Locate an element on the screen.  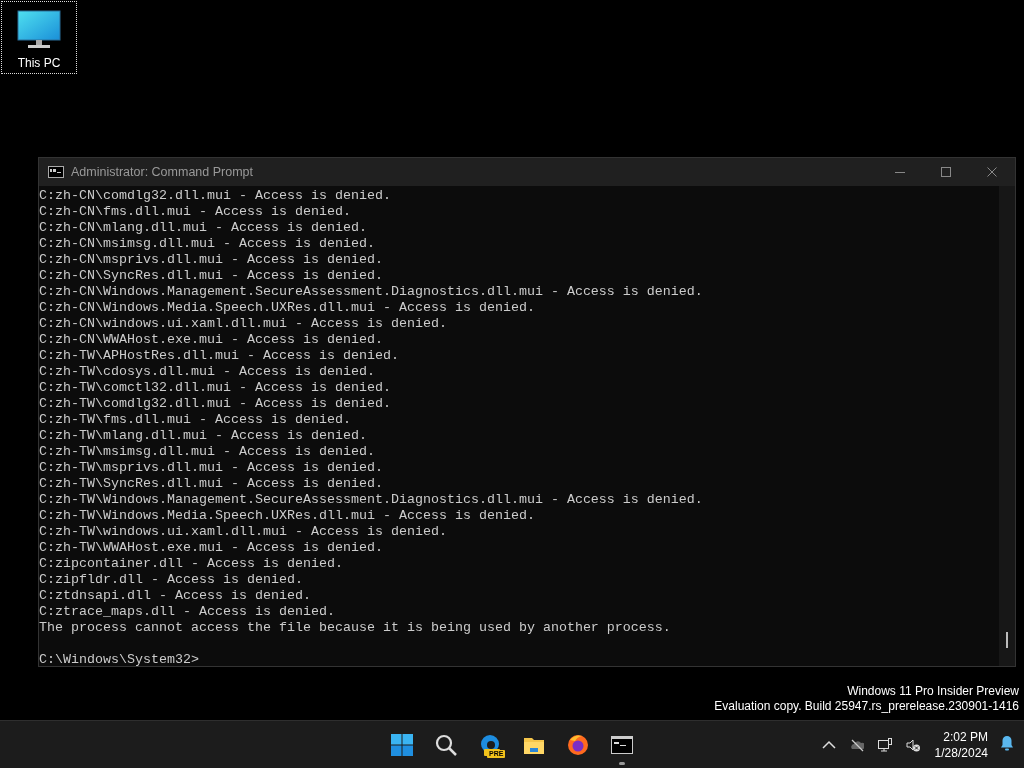
search-icon is located at coordinates (446, 744).